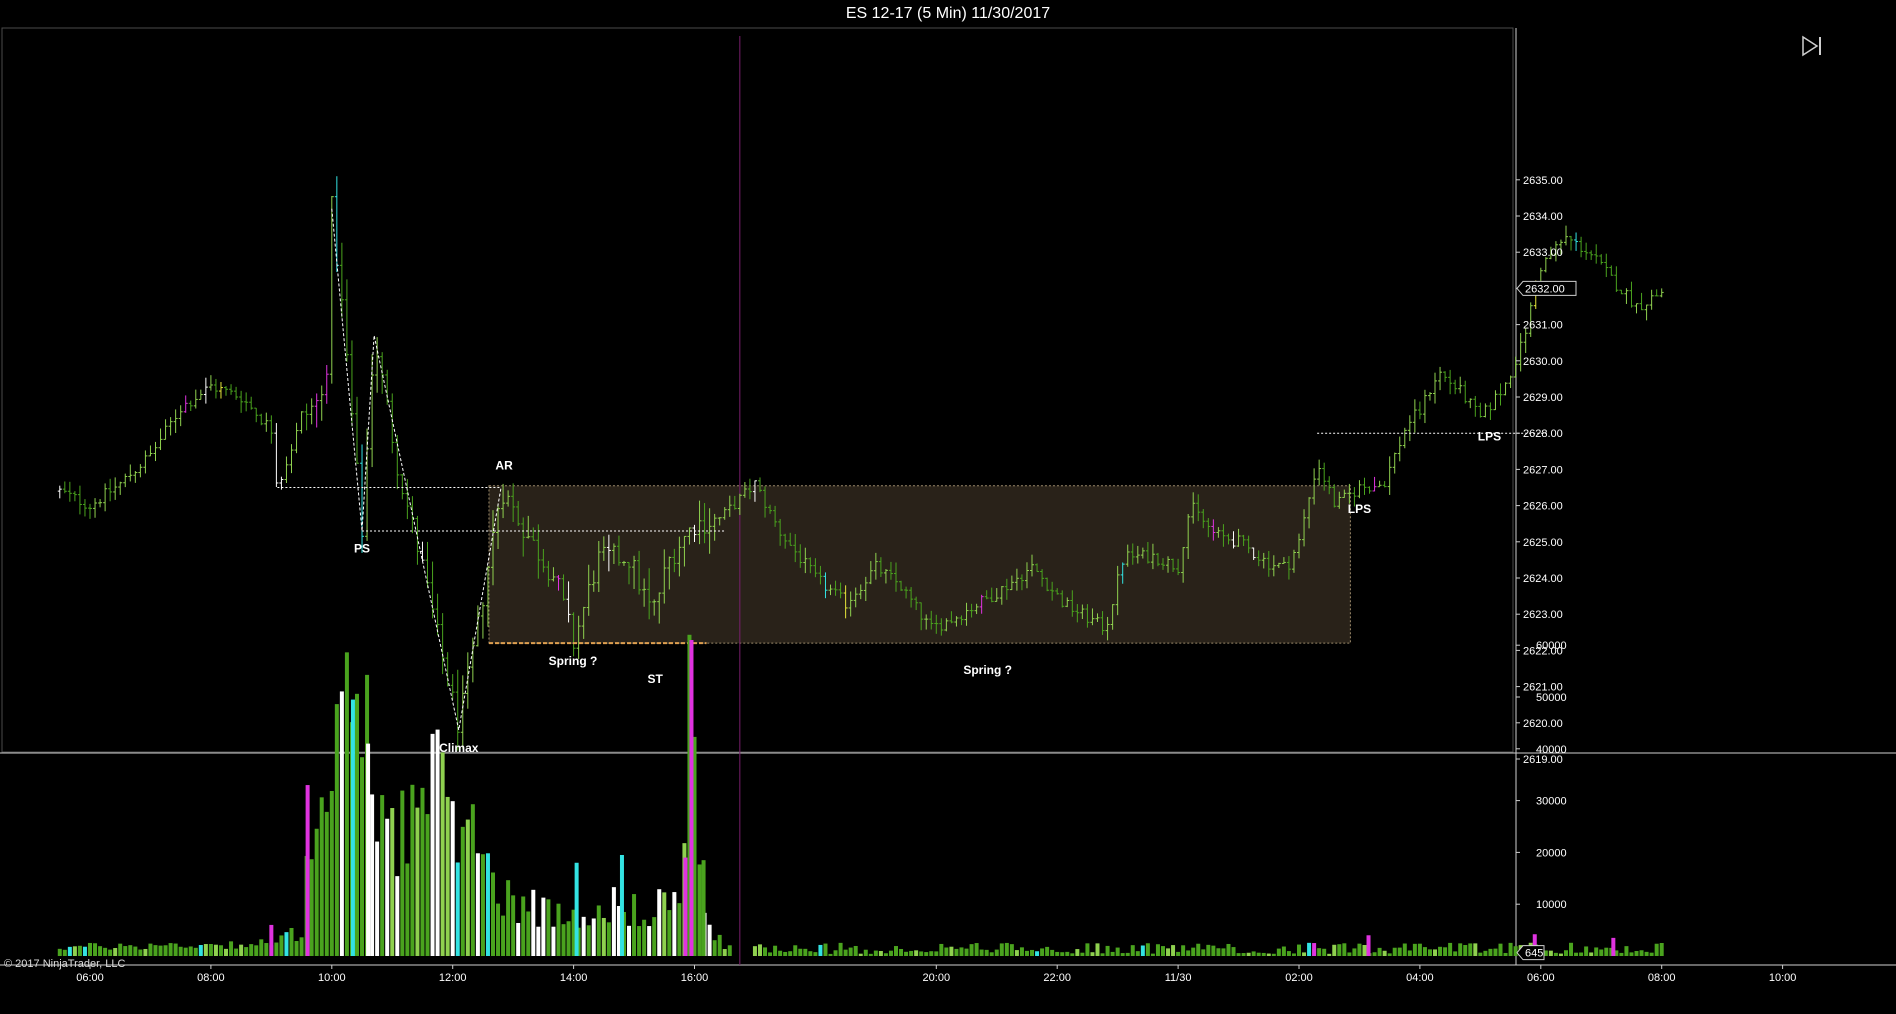 Image resolution: width=1896 pixels, height=1014 pixels. Describe the element at coordinates (1812, 46) in the screenshot. I see `scroll-to-end-button` at that location.